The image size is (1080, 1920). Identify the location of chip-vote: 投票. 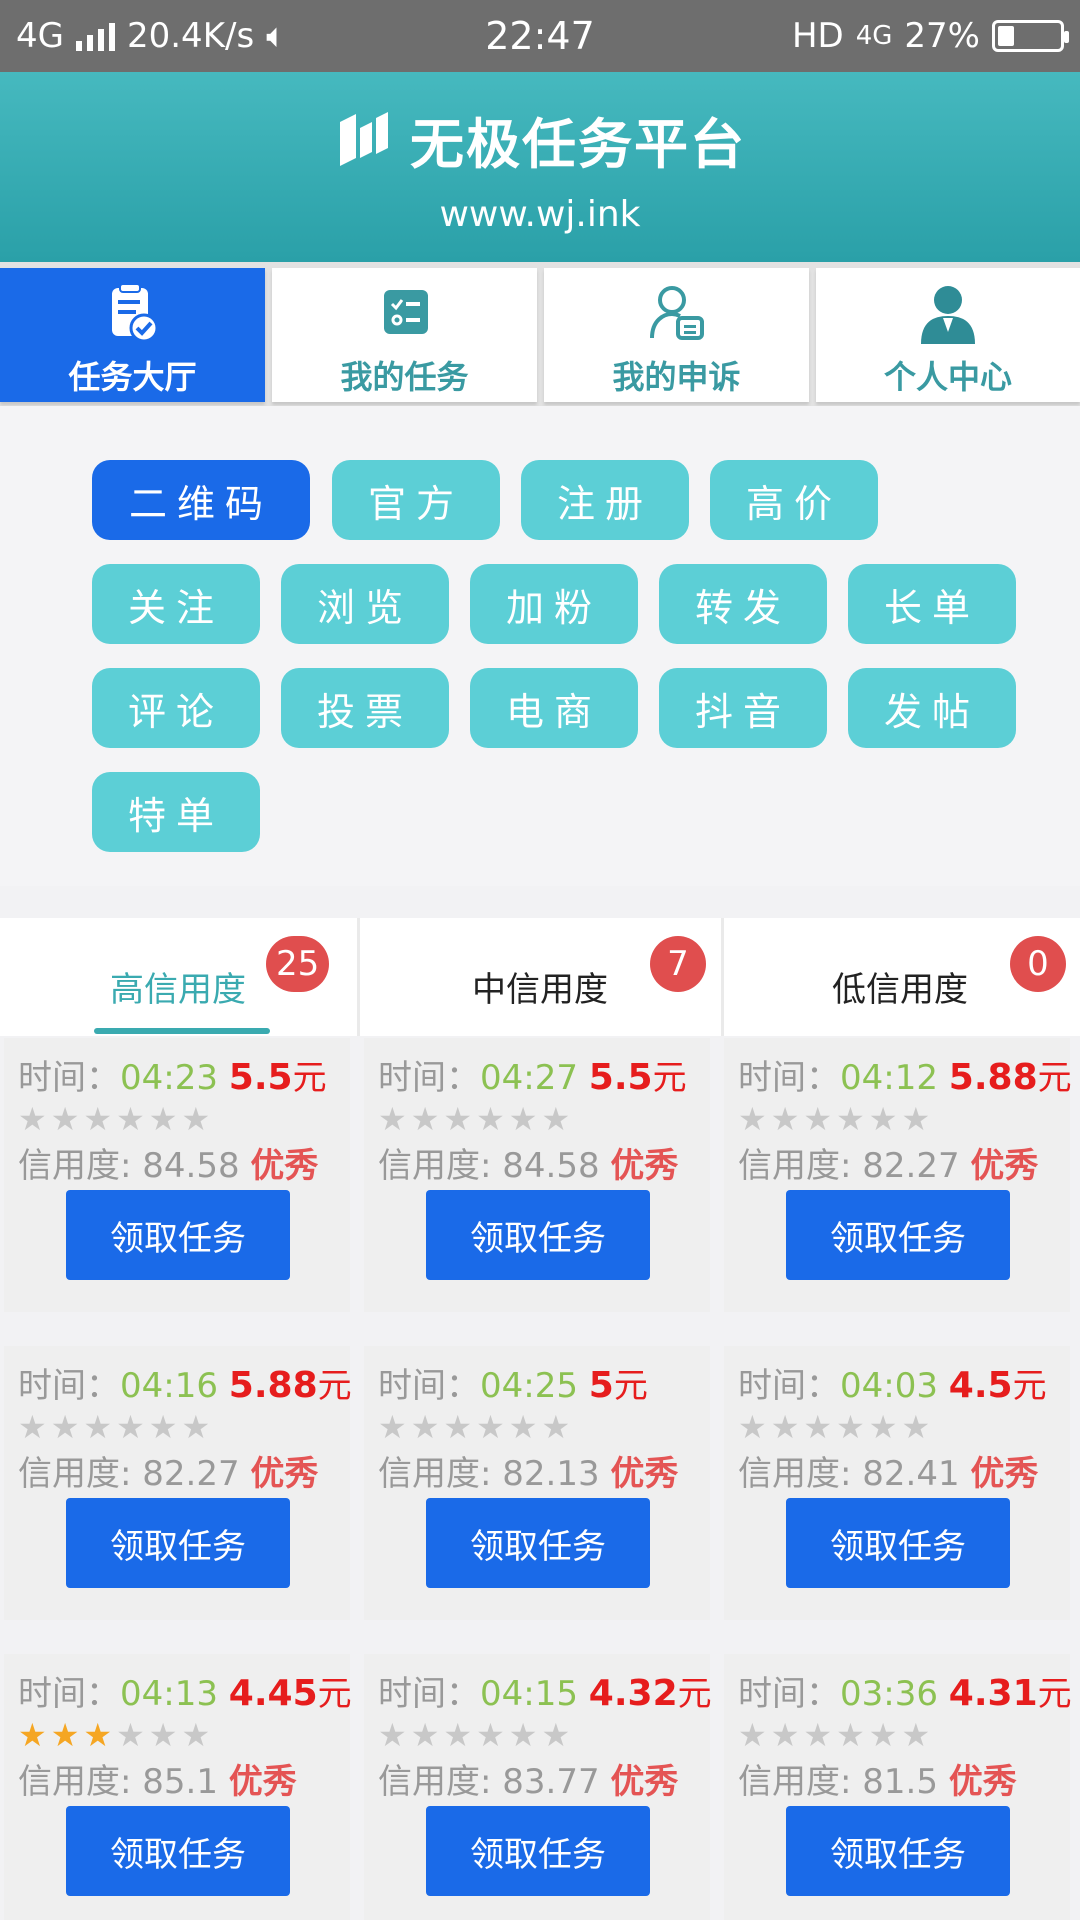
(365, 708).